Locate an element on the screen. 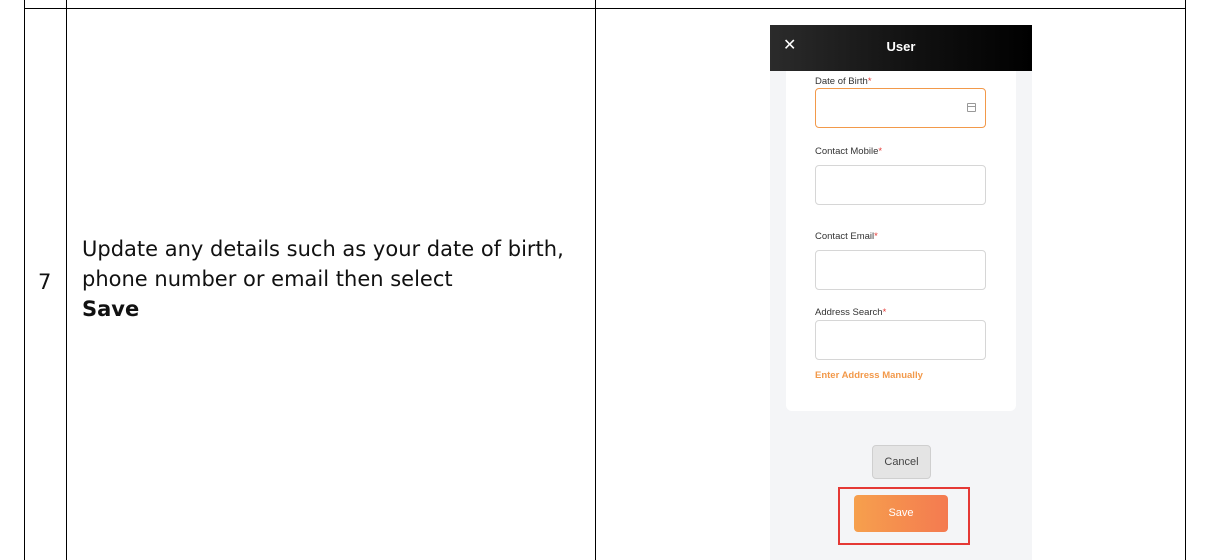 The height and width of the screenshot is (560, 1210). table-border-col2 is located at coordinates (595, 280).